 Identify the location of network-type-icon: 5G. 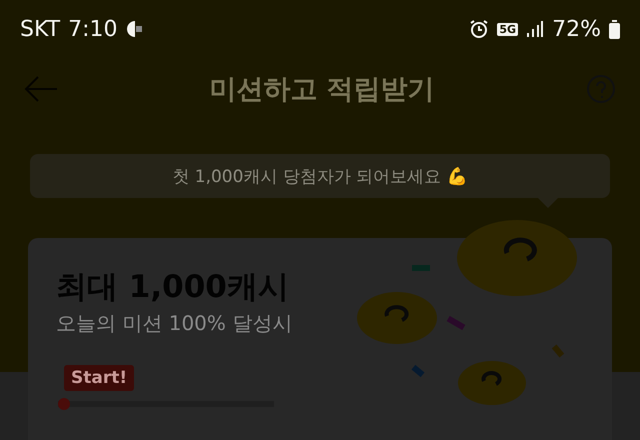
(507, 29).